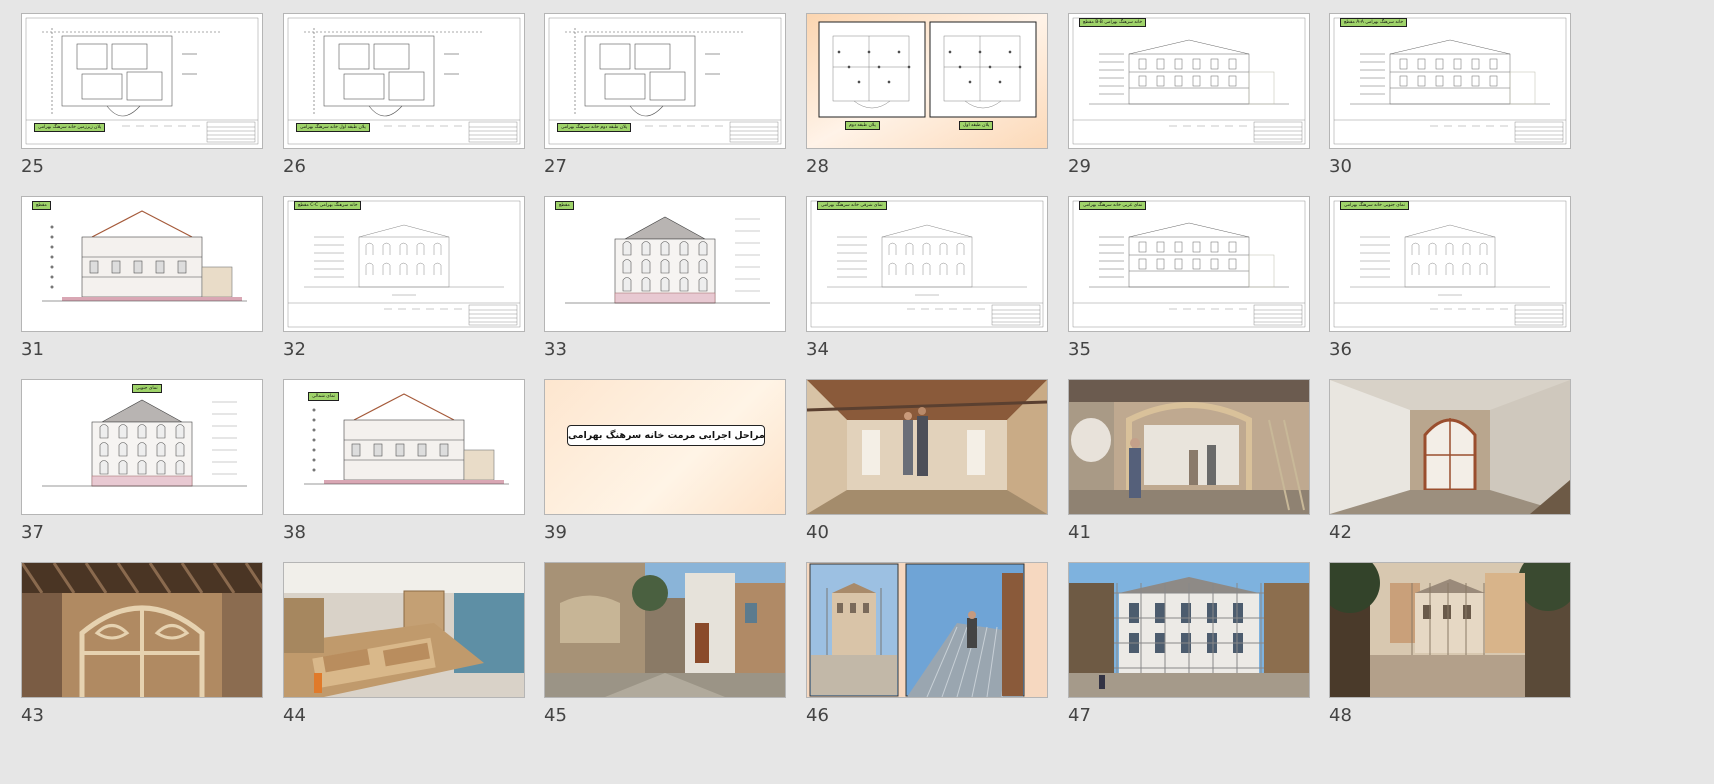 Image resolution: width=1714 pixels, height=784 pixels. Describe the element at coordinates (817, 166) in the screenshot. I see `slide-number: 28` at that location.